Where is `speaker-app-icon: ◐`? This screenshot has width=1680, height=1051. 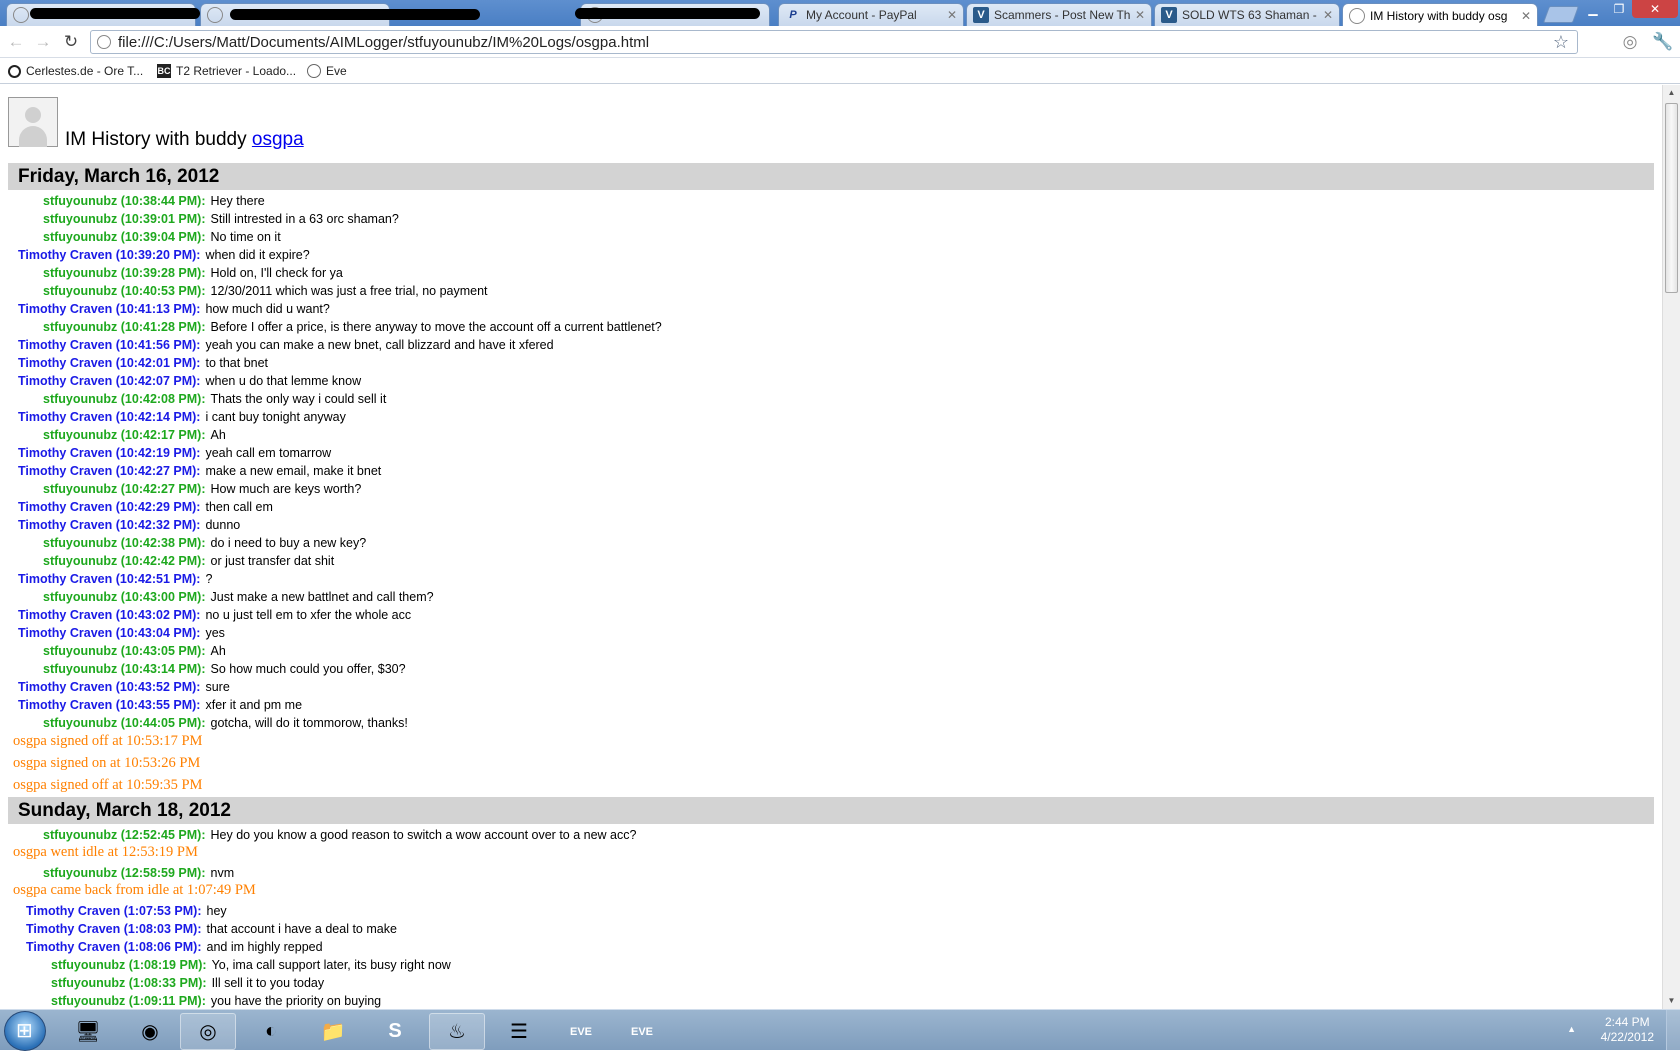 speaker-app-icon: ◐ is located at coordinates (271, 1031).